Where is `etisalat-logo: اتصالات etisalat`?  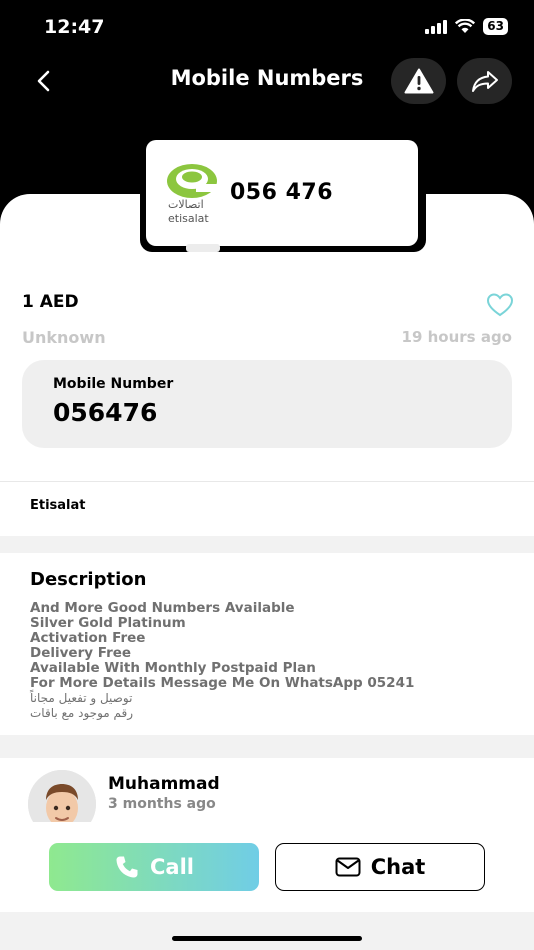
etisalat-logo: اتصالات etisalat is located at coordinates (194, 195).